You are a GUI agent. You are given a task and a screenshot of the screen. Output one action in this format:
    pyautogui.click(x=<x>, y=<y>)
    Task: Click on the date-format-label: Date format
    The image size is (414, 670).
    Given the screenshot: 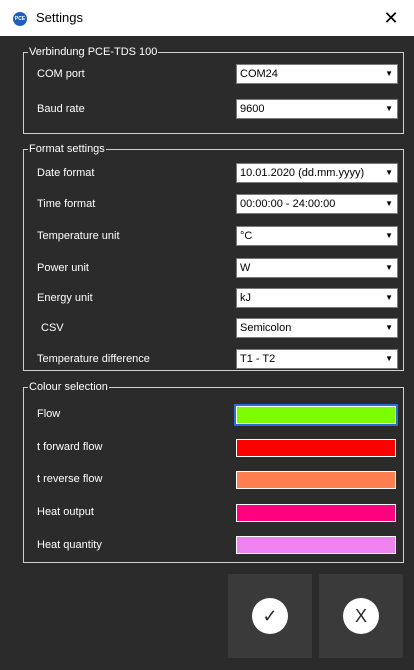 What is the action you would take?
    pyautogui.click(x=66, y=173)
    